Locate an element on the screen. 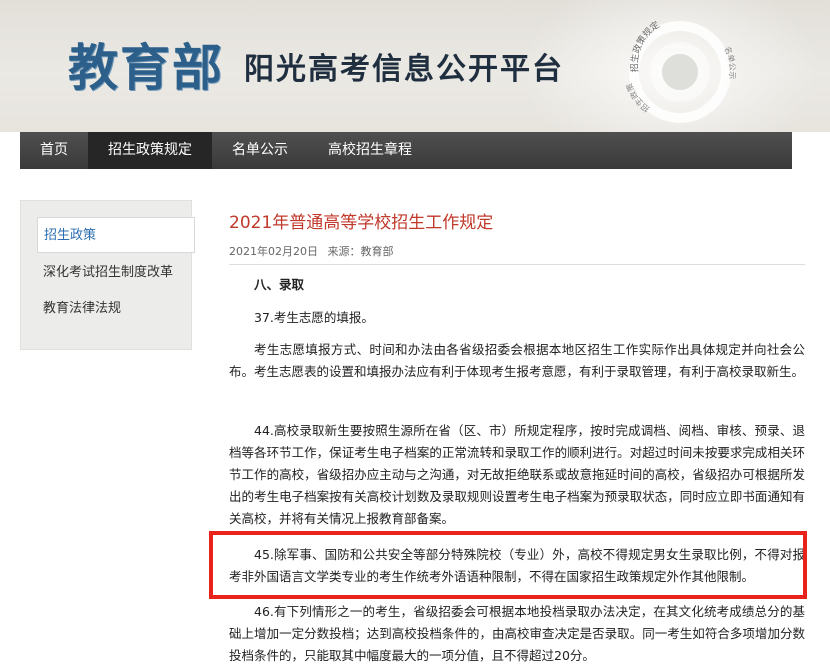  nav-item-admission-charter: 高校招生章程 is located at coordinates (370, 150).